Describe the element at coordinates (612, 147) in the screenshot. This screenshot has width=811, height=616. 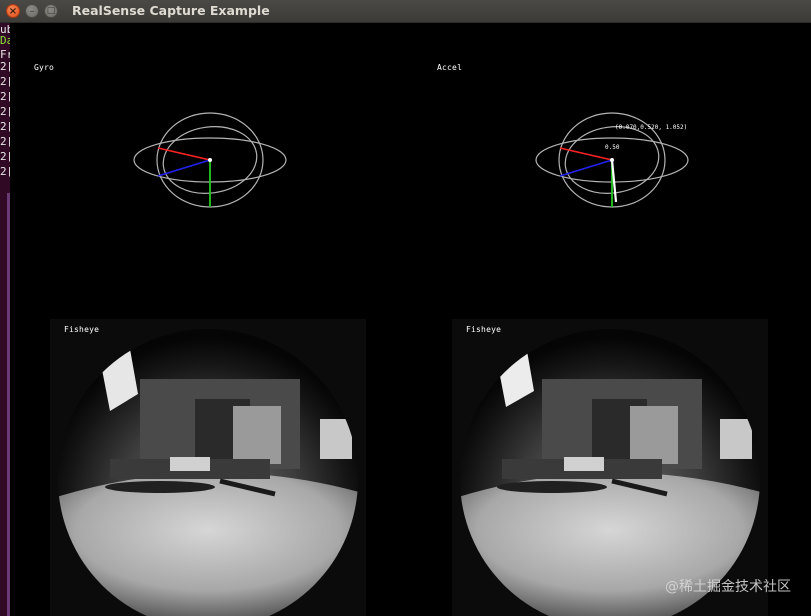
I see `accel-magnitude-text: 0.50` at that location.